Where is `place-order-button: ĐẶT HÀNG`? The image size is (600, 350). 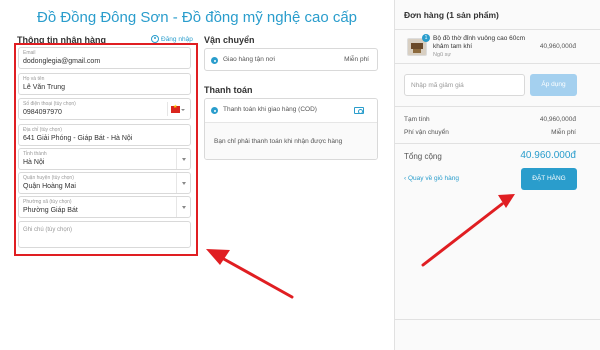
place-order-button: ĐẶT HÀNG is located at coordinates (549, 179).